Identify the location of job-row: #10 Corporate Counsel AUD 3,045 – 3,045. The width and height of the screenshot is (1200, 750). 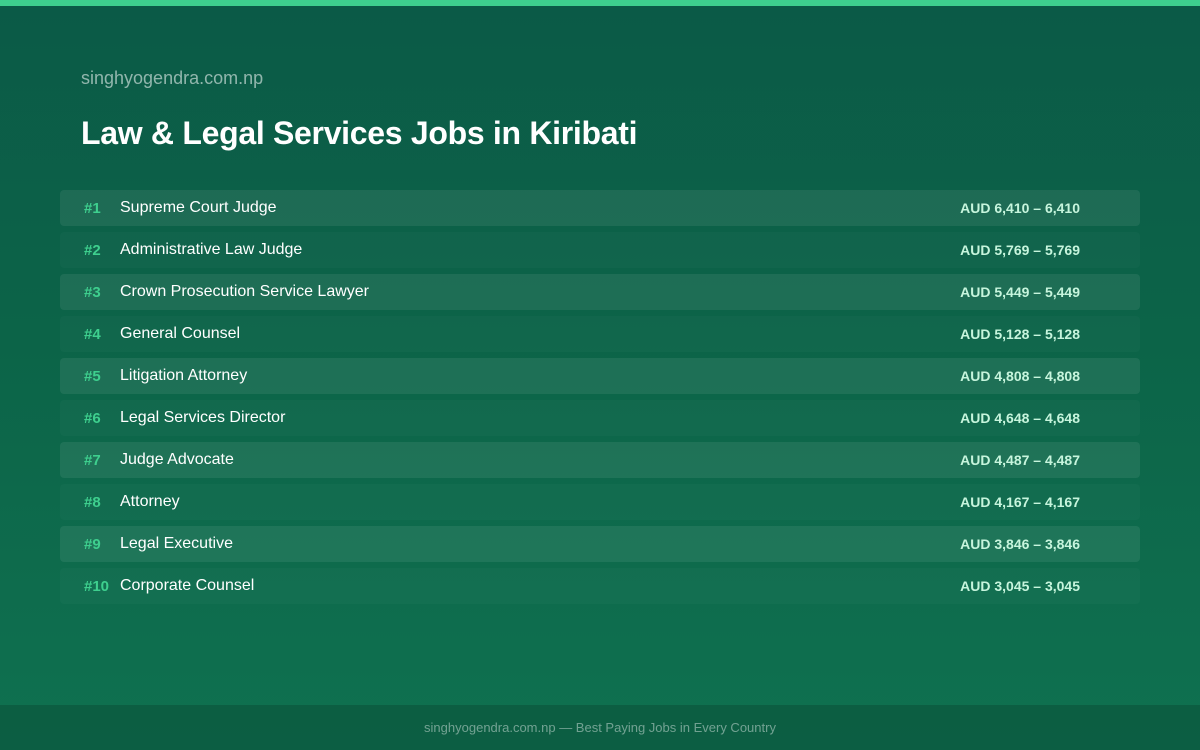
(600, 586).